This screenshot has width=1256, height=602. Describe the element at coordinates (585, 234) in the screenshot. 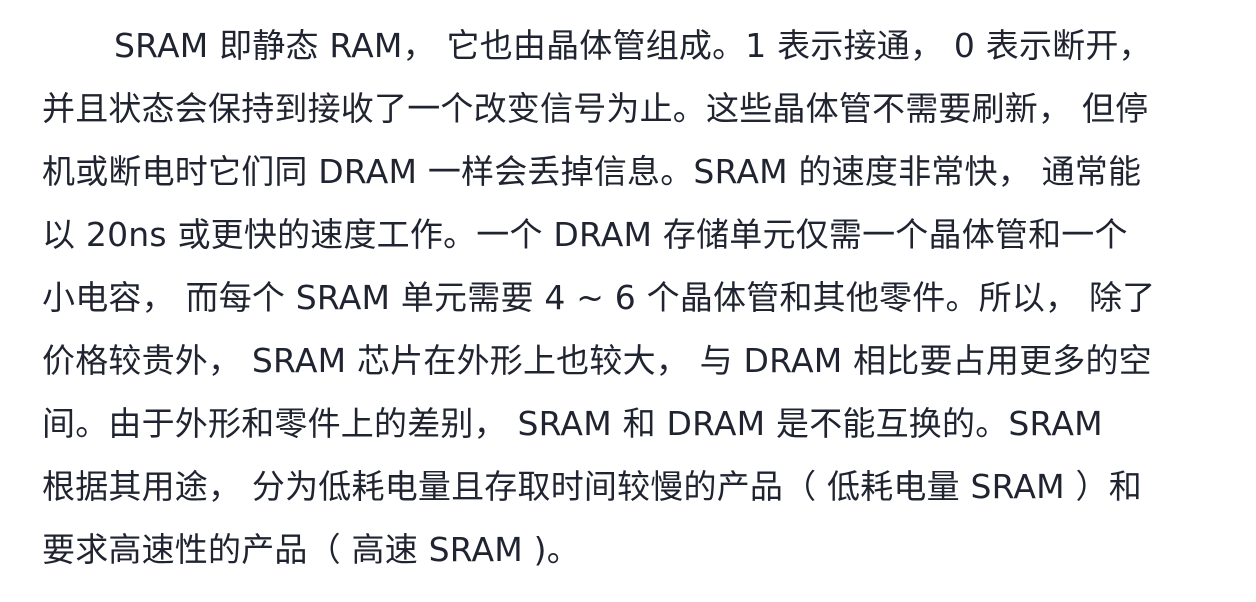

I see `paragraph-line-4: 以 20ns 或更快的速度工作。一个 DRAM 存储单元仅需一个晶体管和一个` at that location.